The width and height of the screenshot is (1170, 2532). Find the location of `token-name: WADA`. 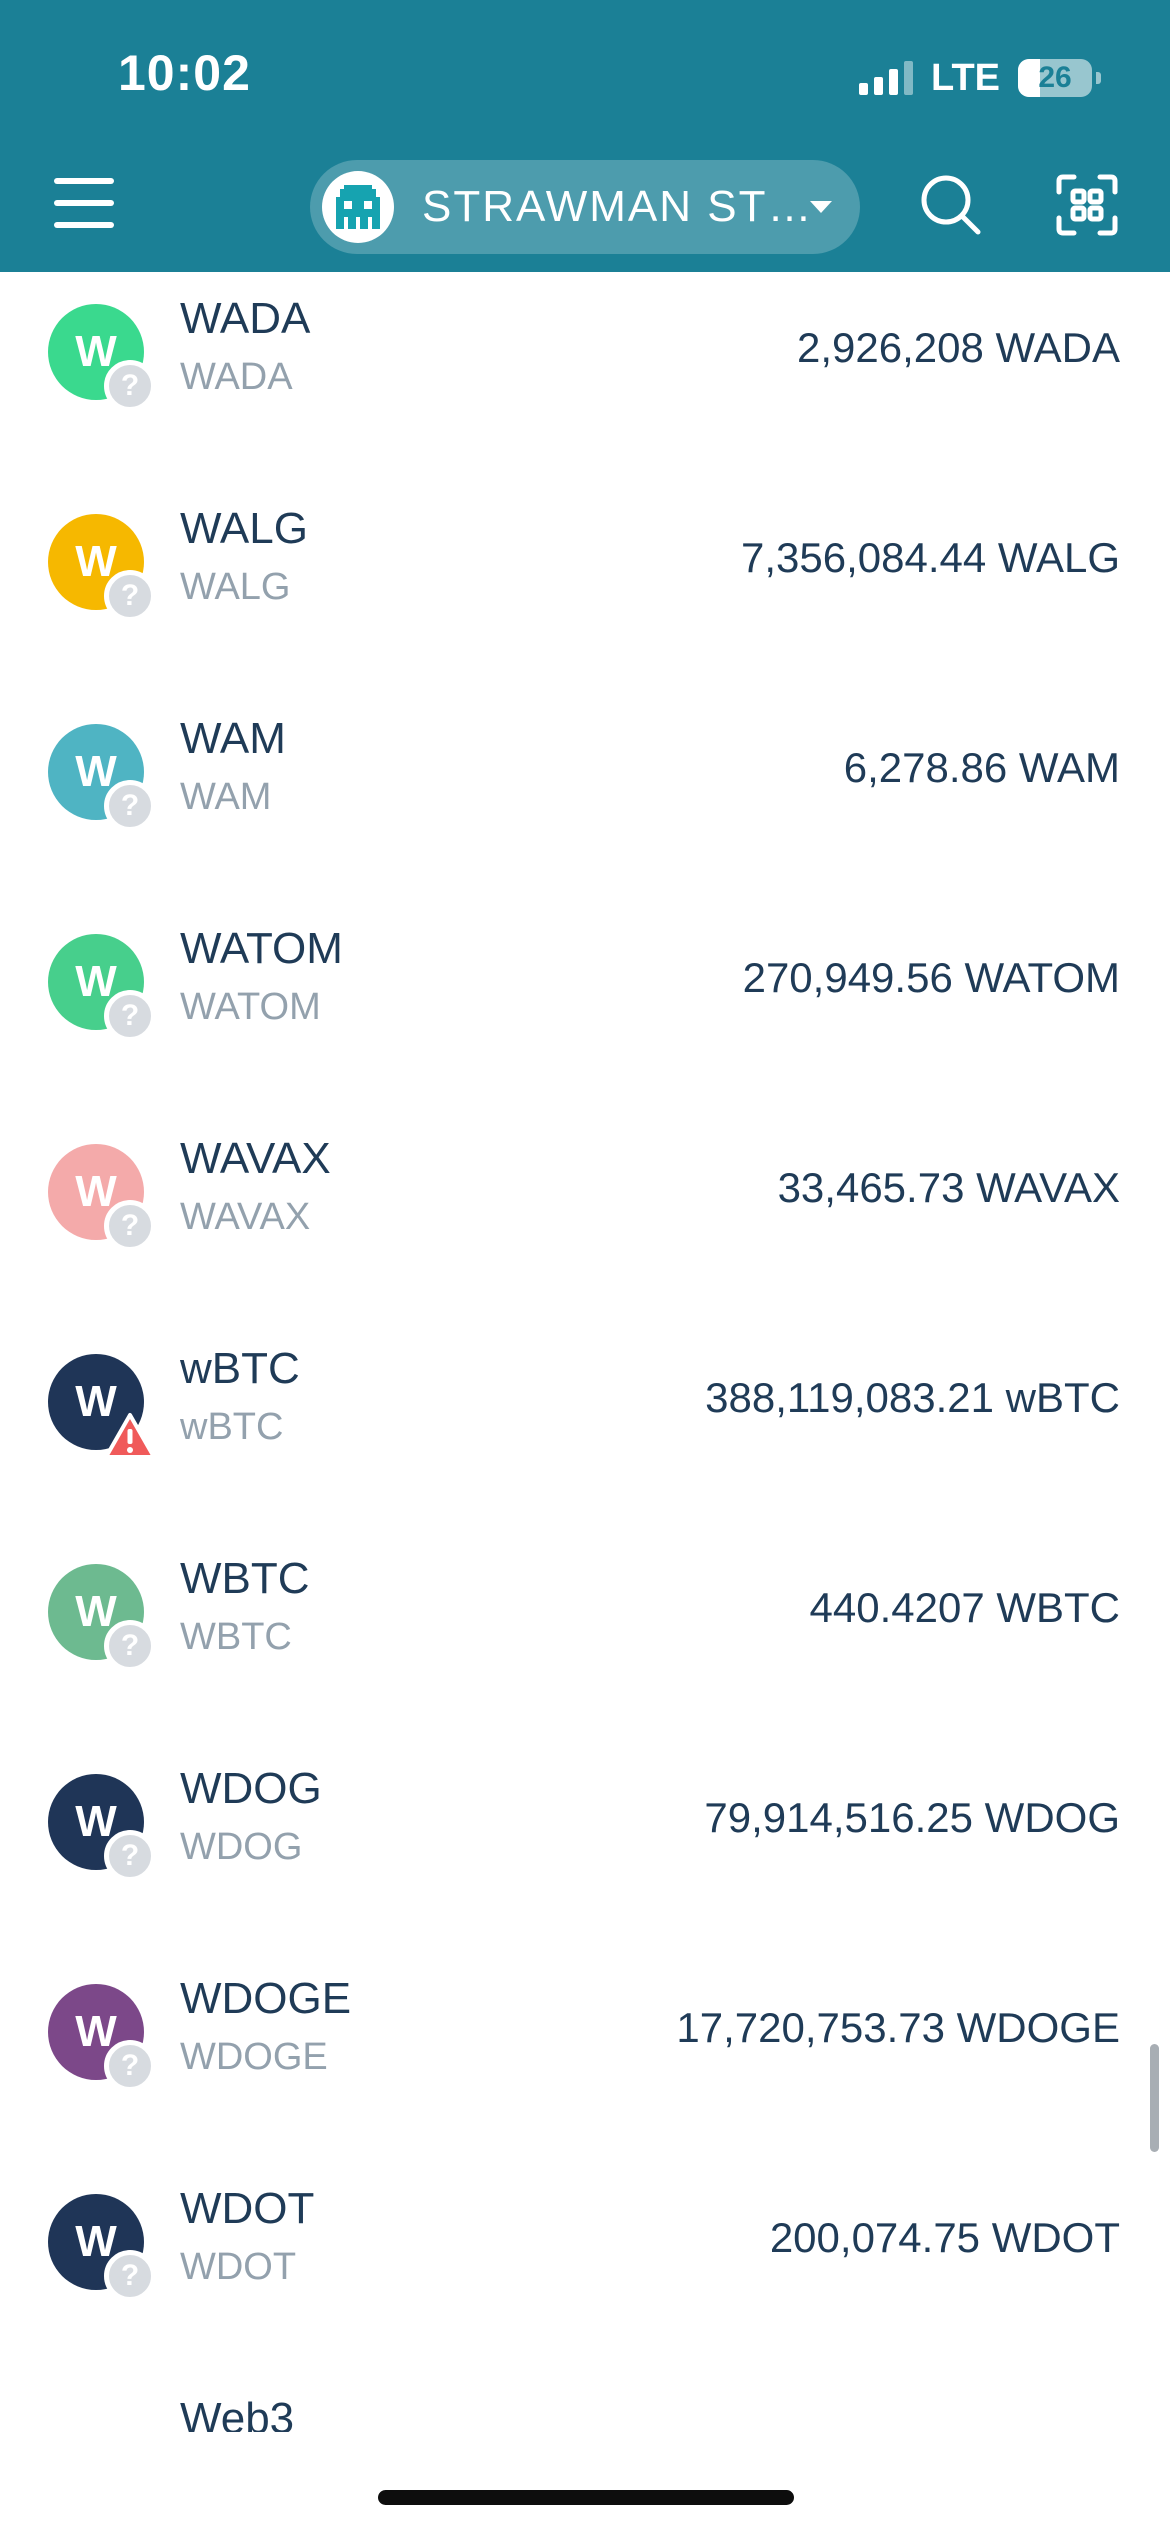

token-name: WADA is located at coordinates (245, 318).